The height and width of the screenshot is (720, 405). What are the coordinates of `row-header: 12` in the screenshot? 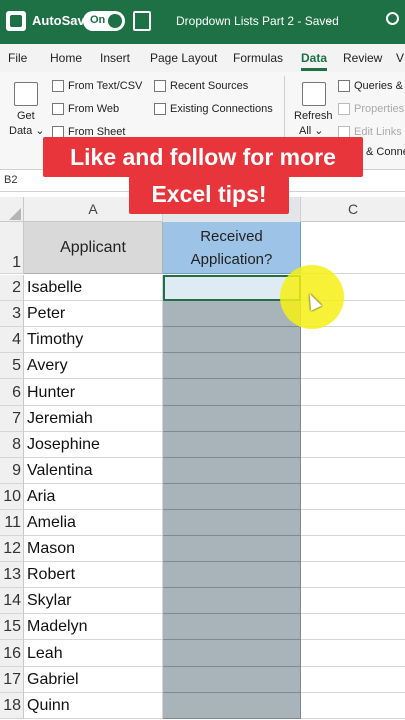 It's located at (12, 549).